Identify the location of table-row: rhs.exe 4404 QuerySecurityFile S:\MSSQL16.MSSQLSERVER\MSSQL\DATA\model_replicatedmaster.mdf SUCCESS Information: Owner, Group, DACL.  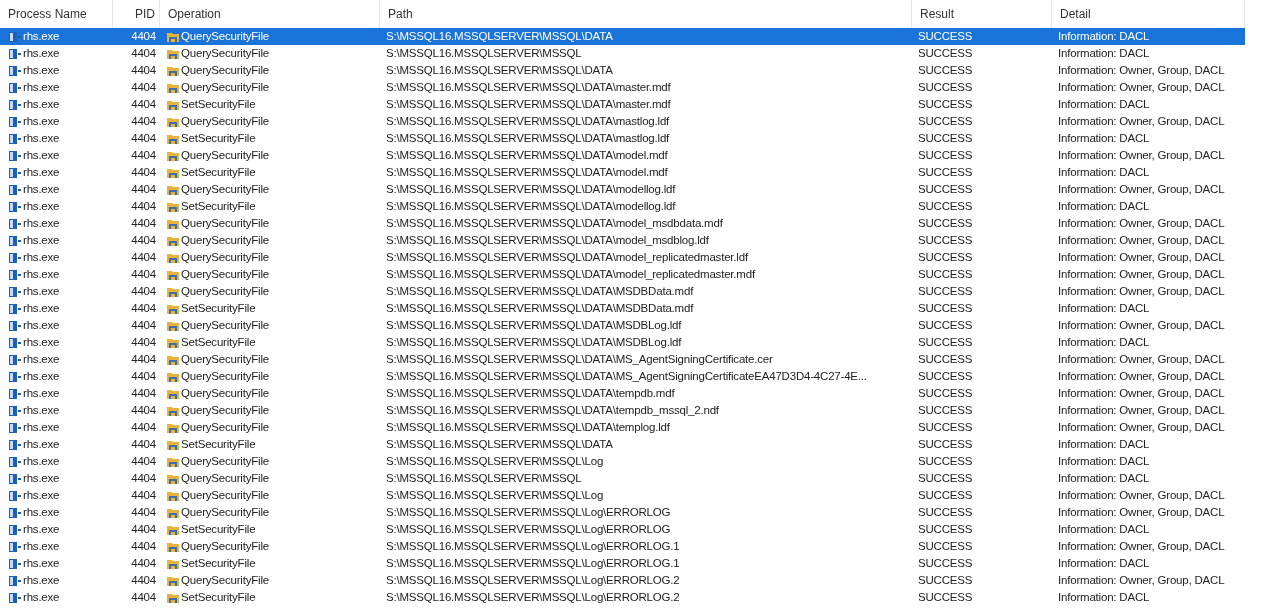
(622, 274).